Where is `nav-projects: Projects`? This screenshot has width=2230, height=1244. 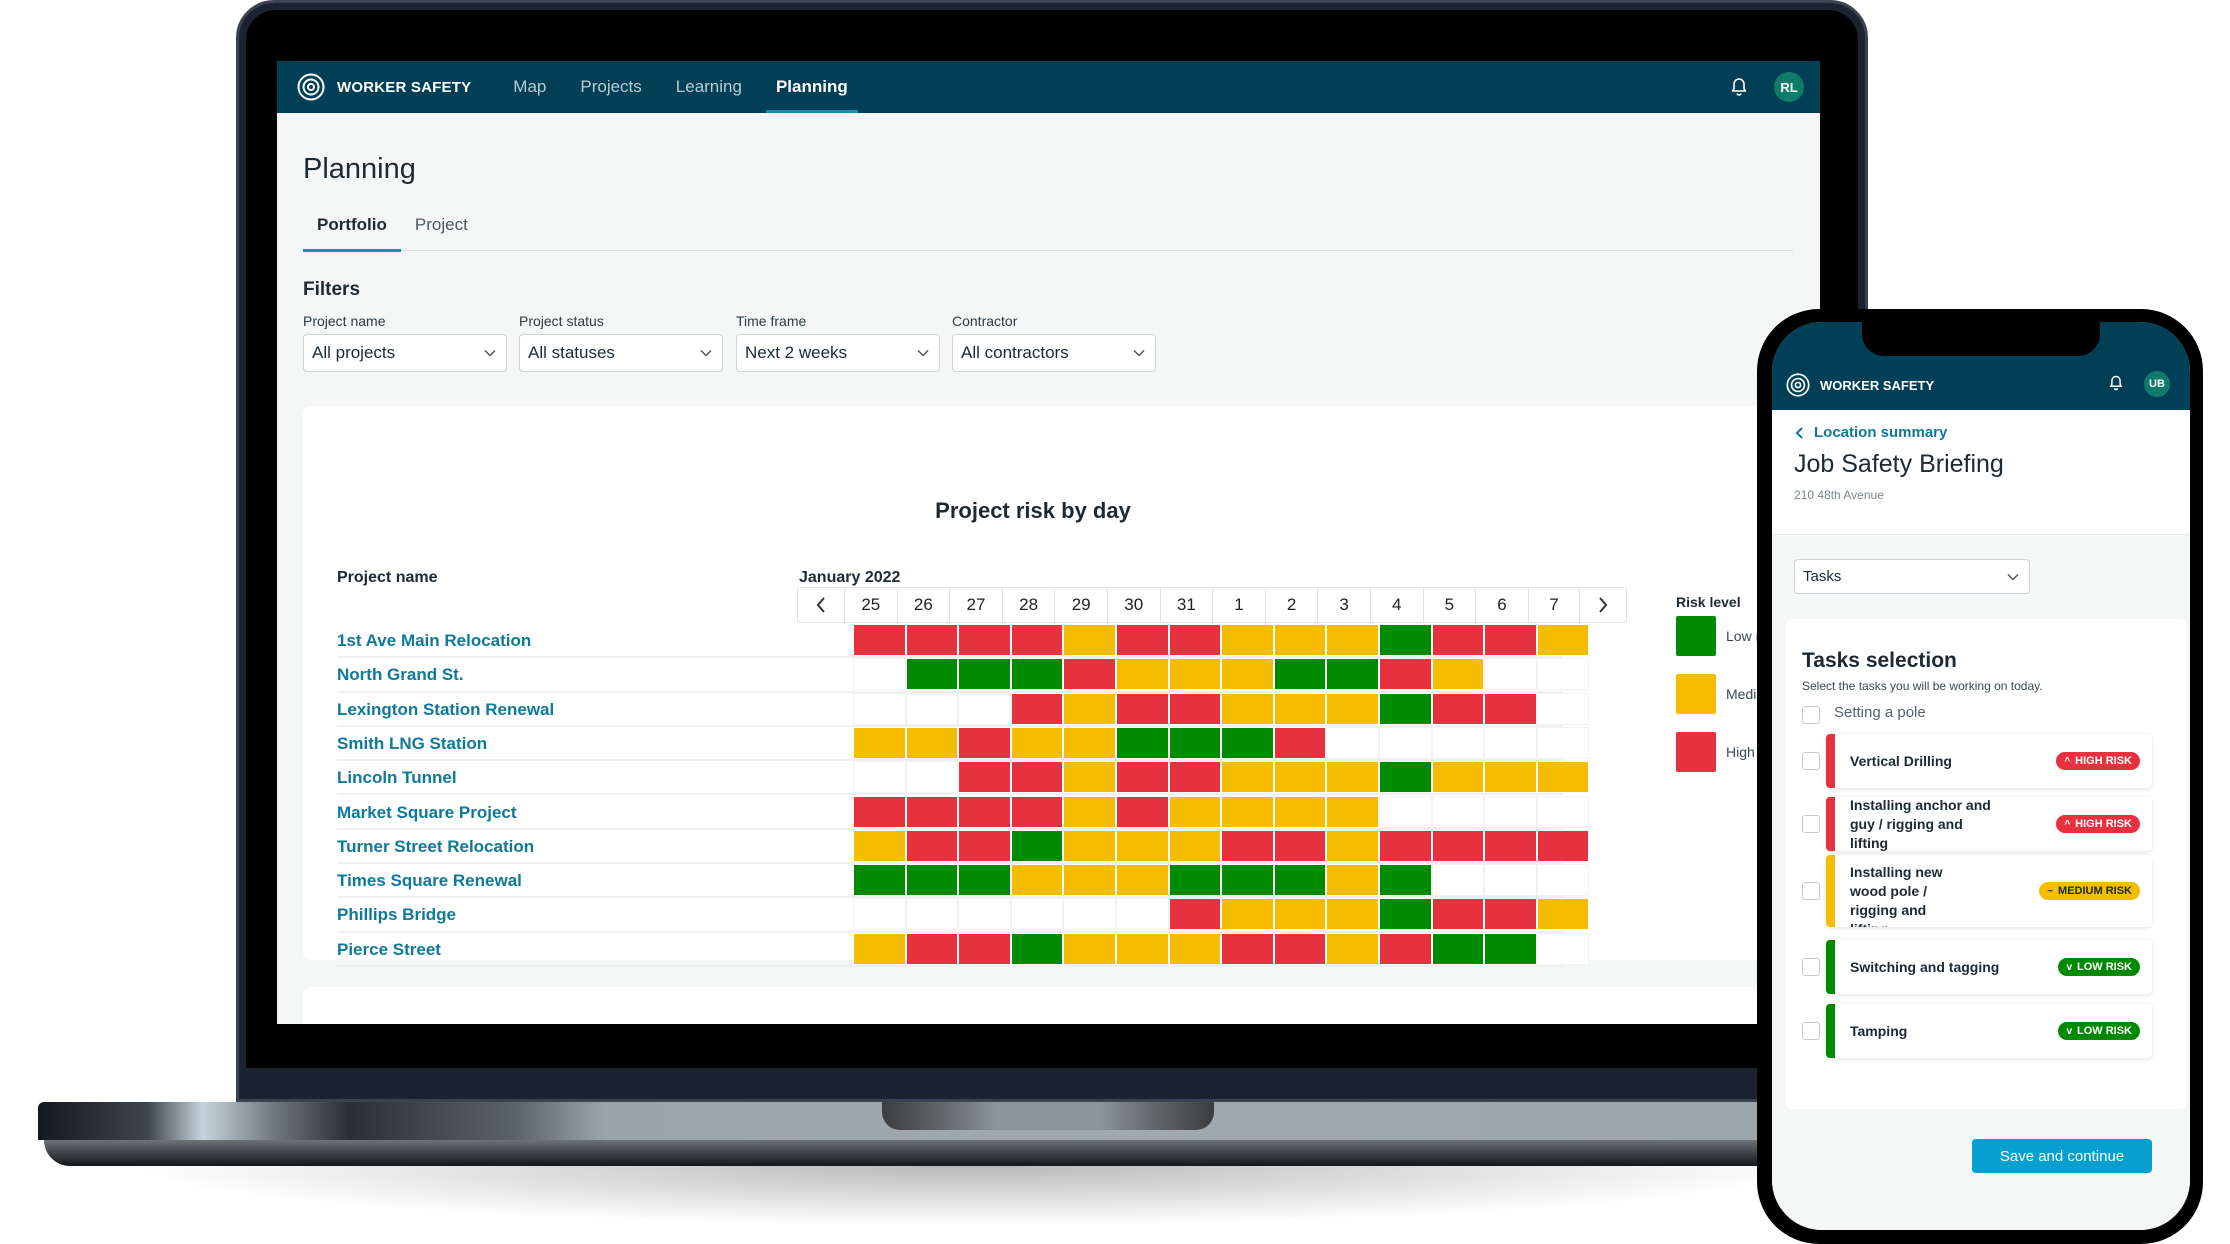
nav-projects: Projects is located at coordinates (610, 87).